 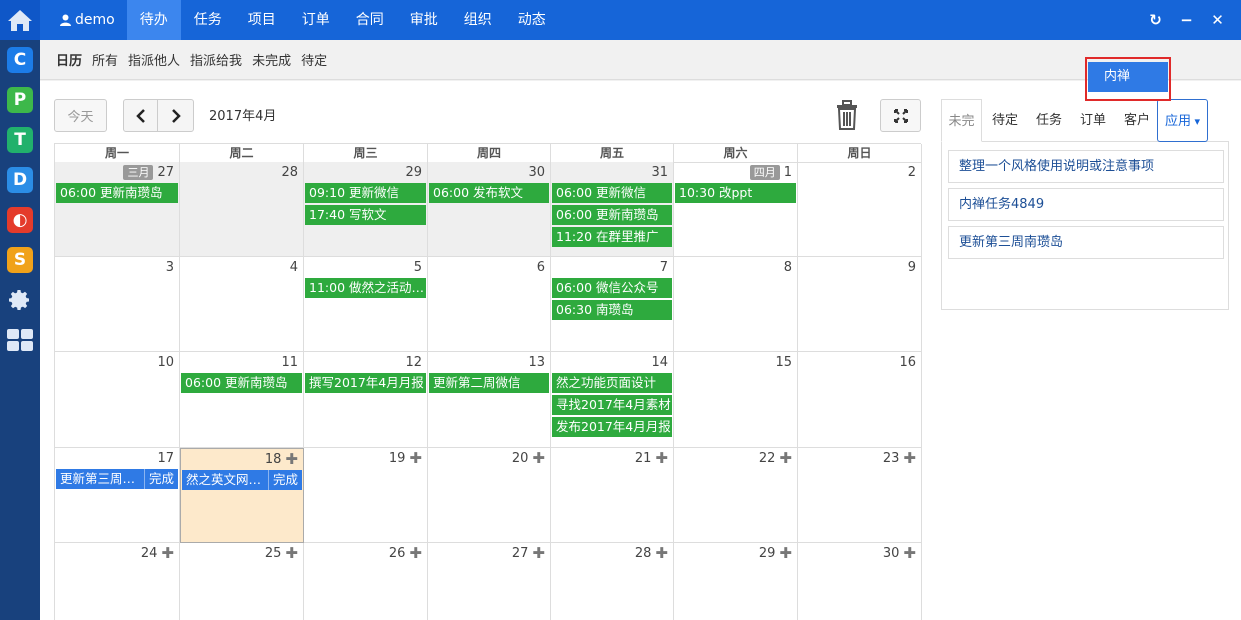 I want to click on subnav-item-1: 所有, so click(x=105, y=59).